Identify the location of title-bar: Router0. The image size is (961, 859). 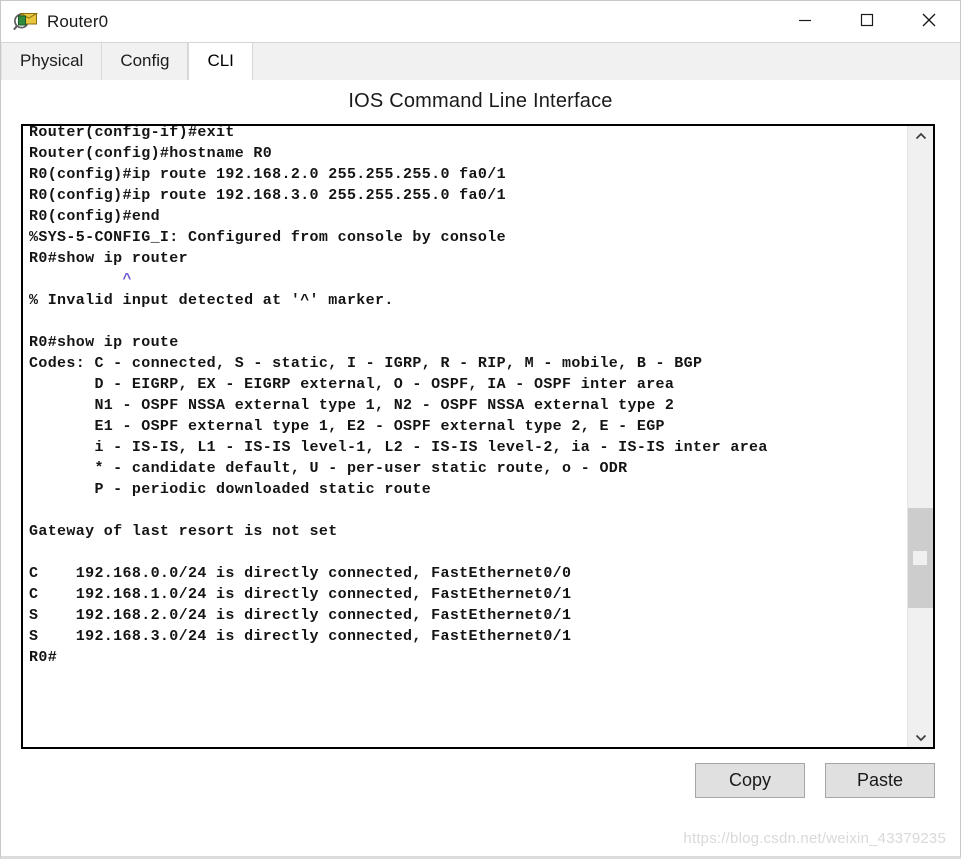
(480, 21).